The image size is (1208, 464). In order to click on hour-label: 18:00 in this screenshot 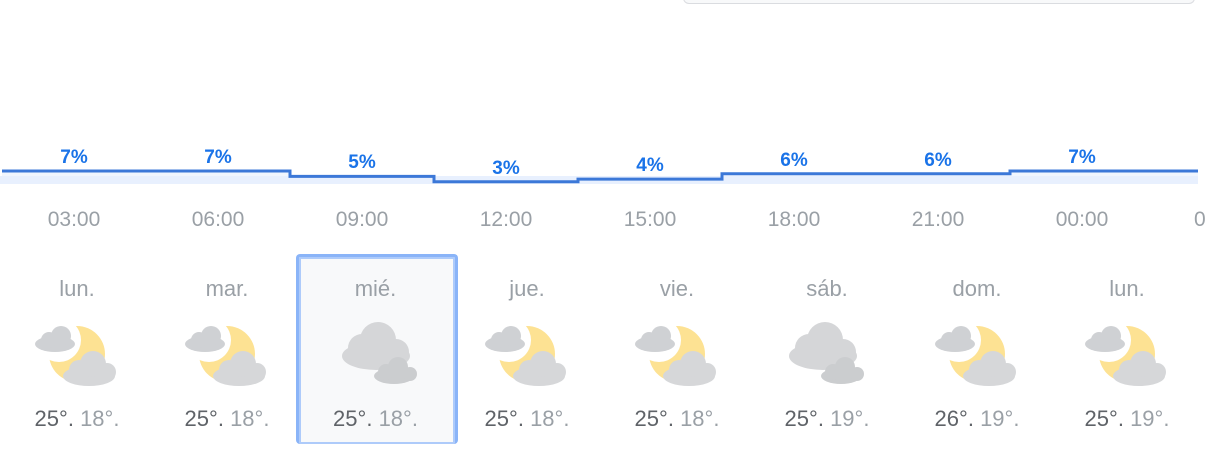, I will do `click(794, 219)`.